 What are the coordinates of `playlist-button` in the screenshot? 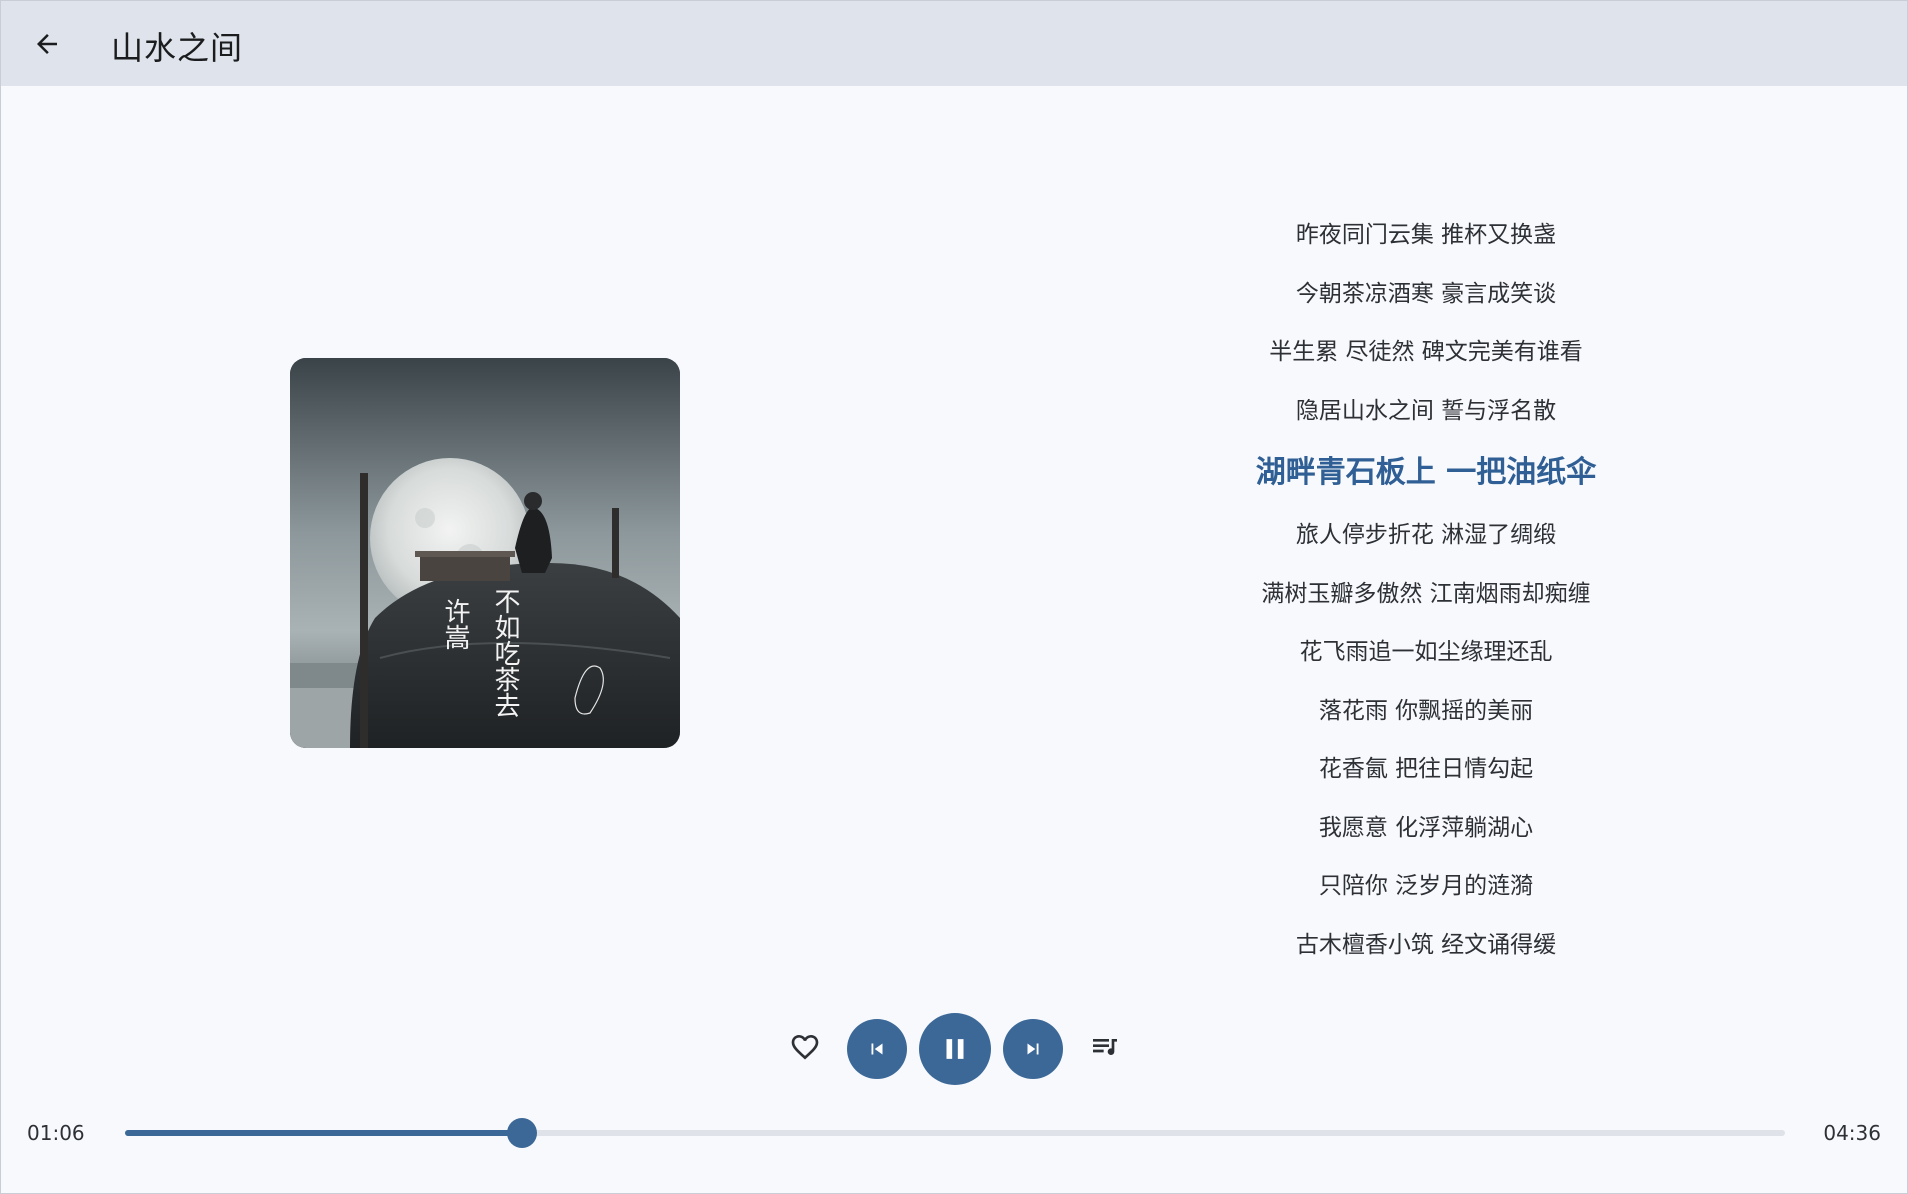 It's located at (1105, 1047).